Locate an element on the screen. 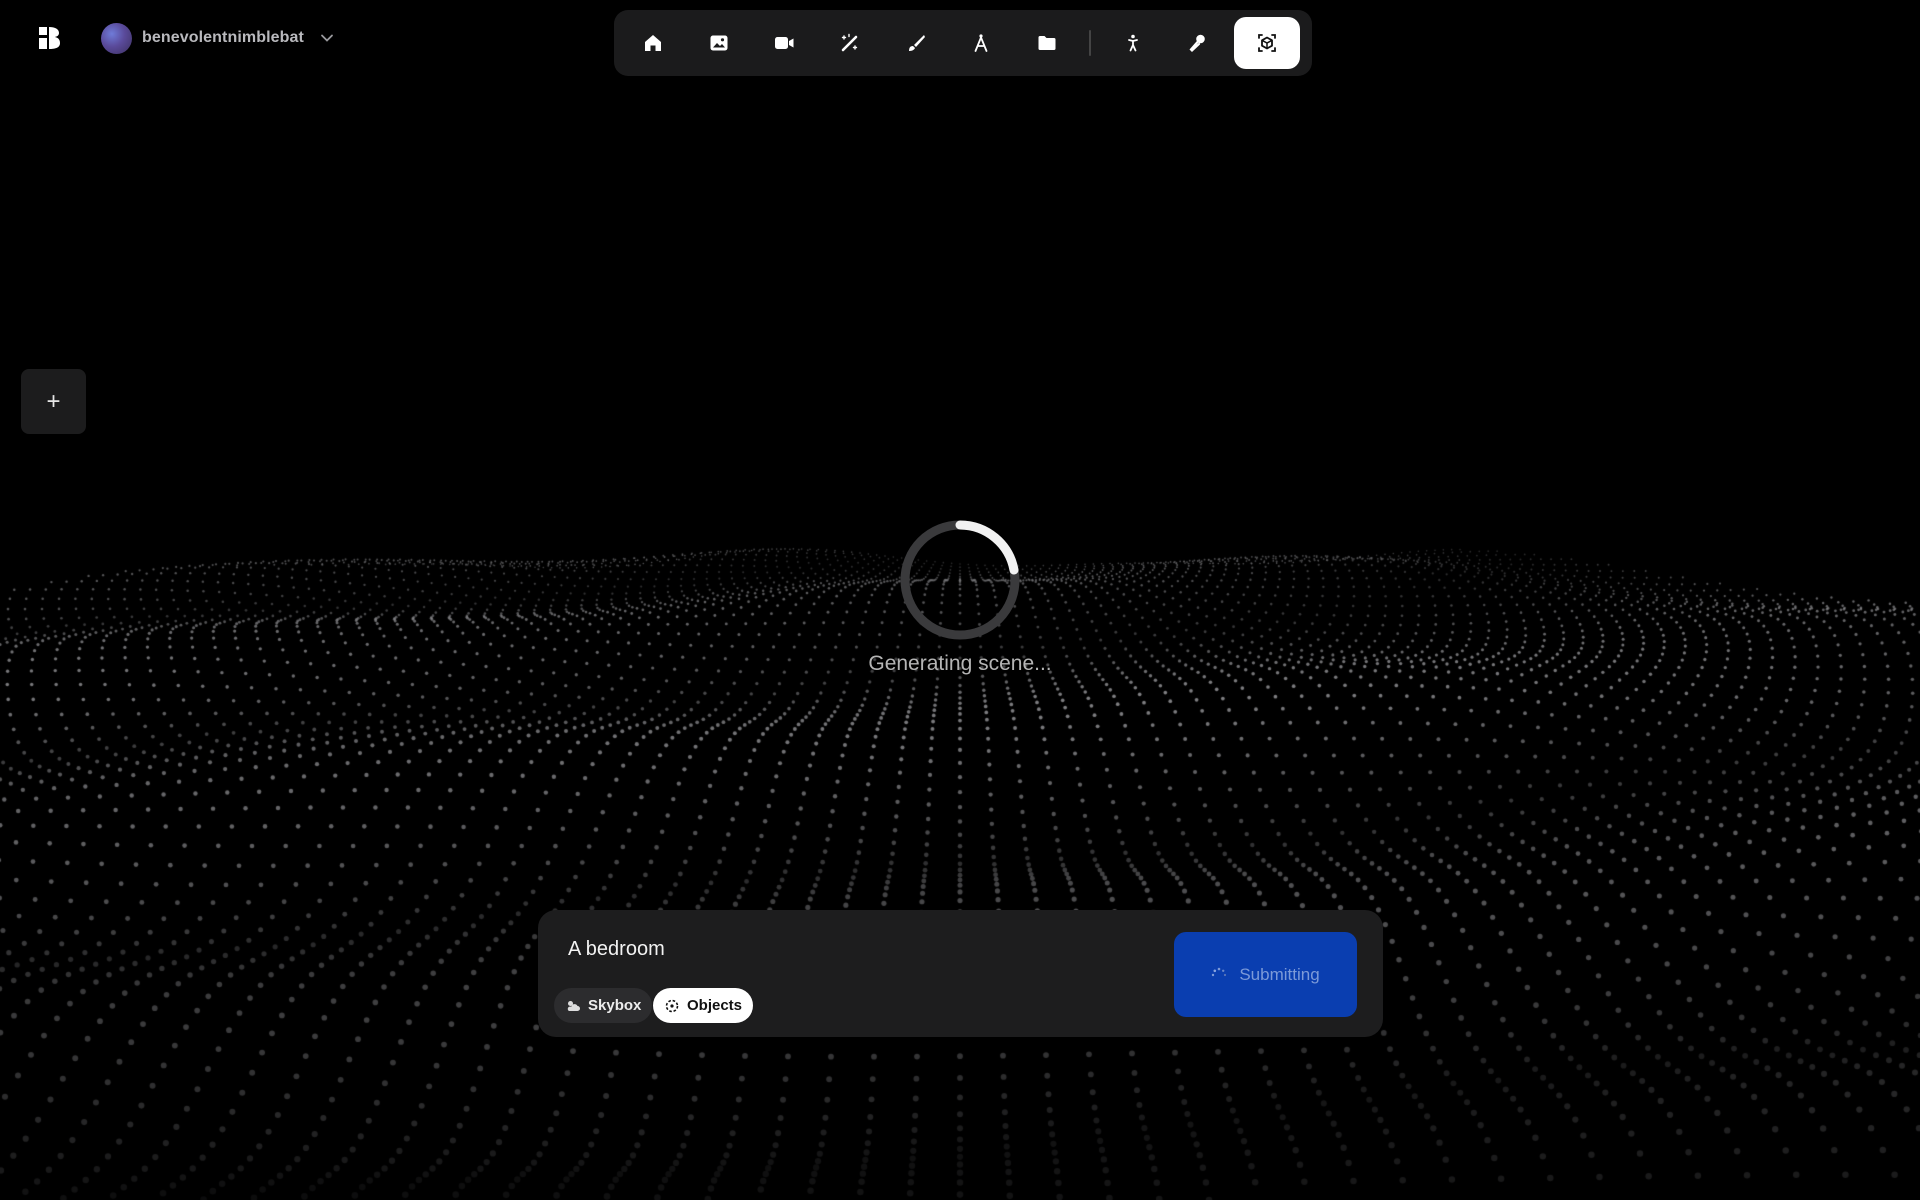 This screenshot has height=1200, width=1920. submit-button-label: Submitting is located at coordinates (1279, 974).